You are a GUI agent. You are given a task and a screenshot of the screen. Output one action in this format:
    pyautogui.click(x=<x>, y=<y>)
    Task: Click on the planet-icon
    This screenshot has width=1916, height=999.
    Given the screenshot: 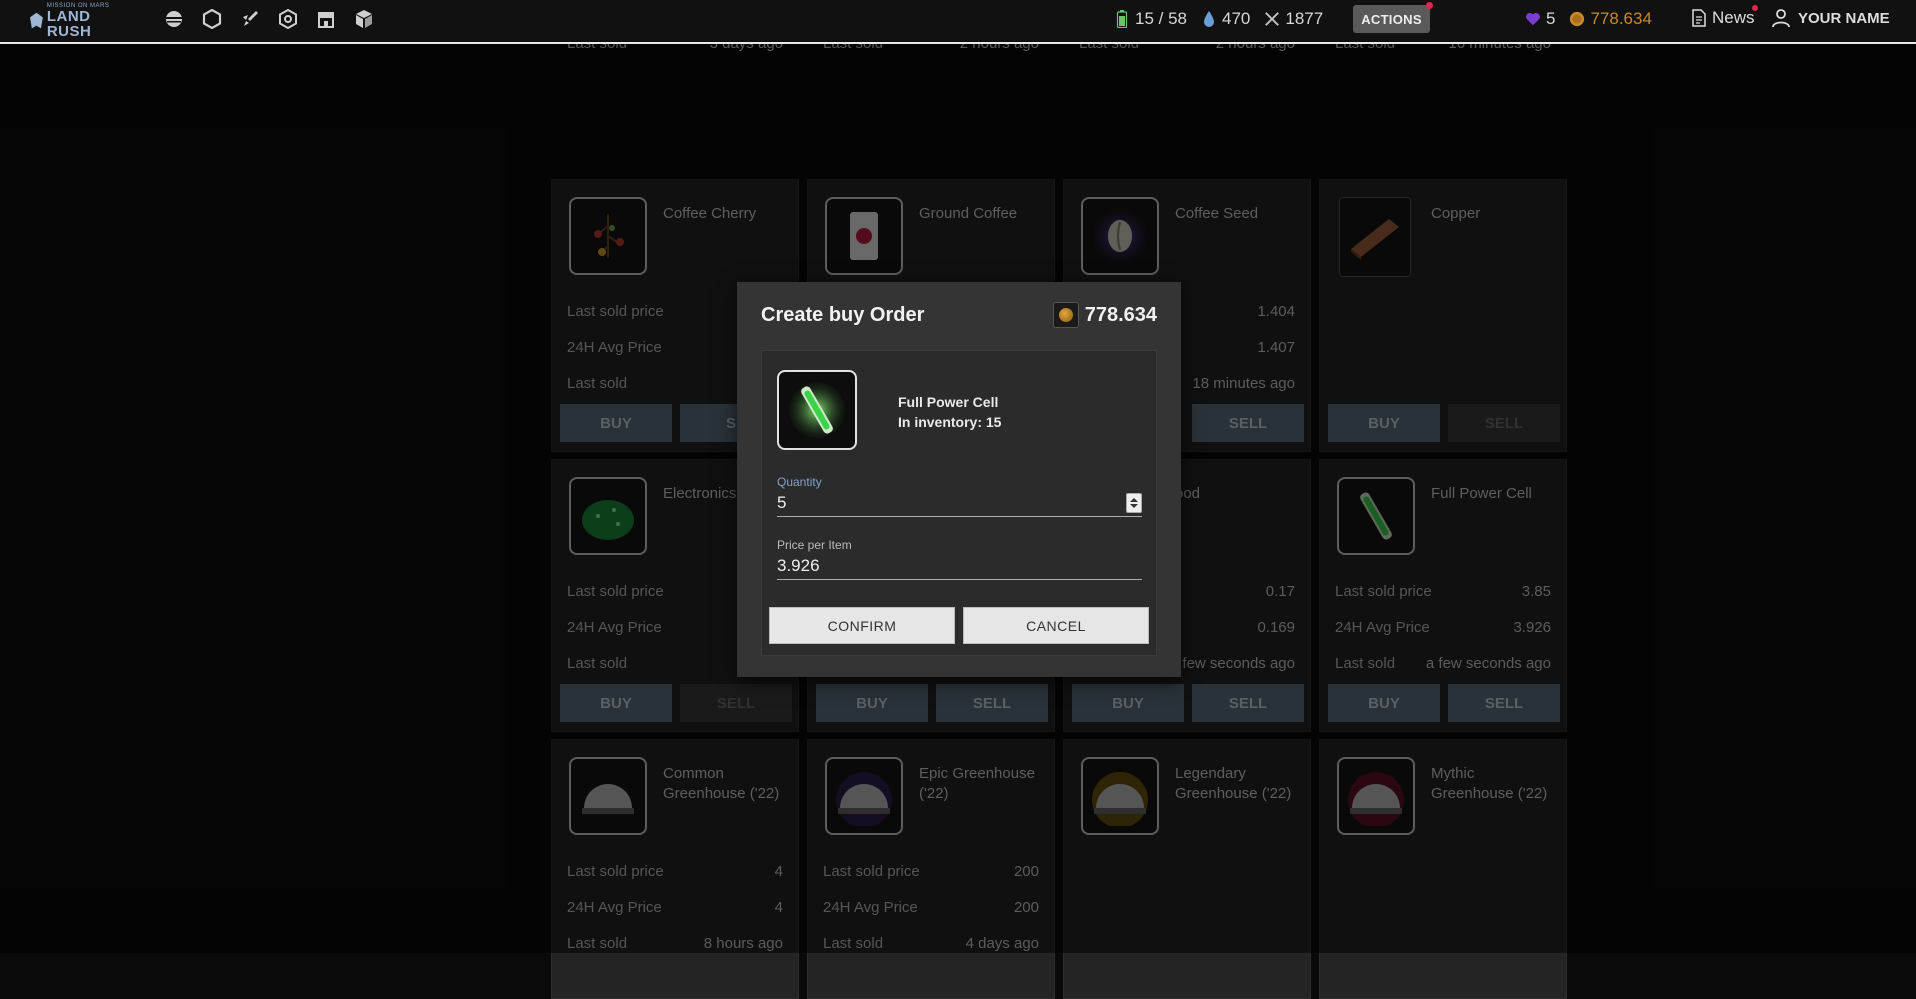 What is the action you would take?
    pyautogui.click(x=174, y=19)
    